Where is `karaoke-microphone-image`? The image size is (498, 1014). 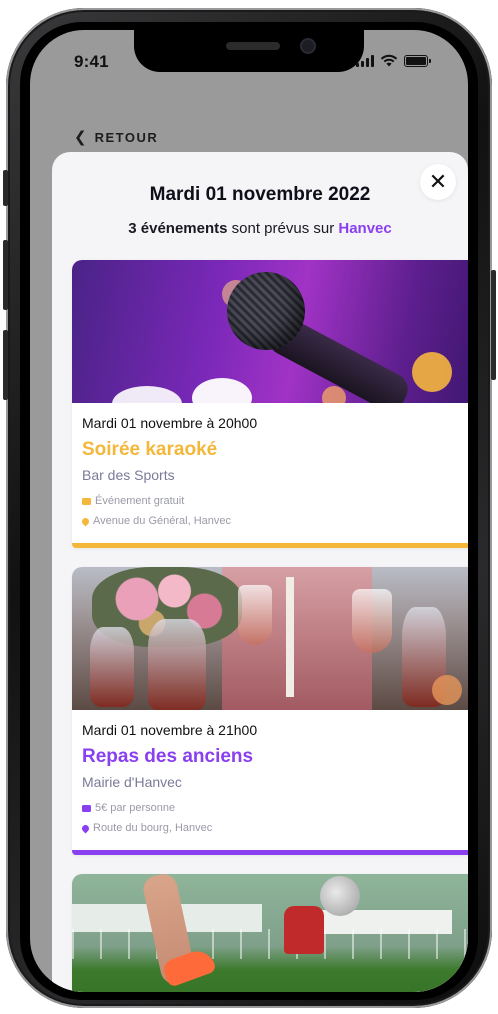 karaoke-microphone-image is located at coordinates (270, 331).